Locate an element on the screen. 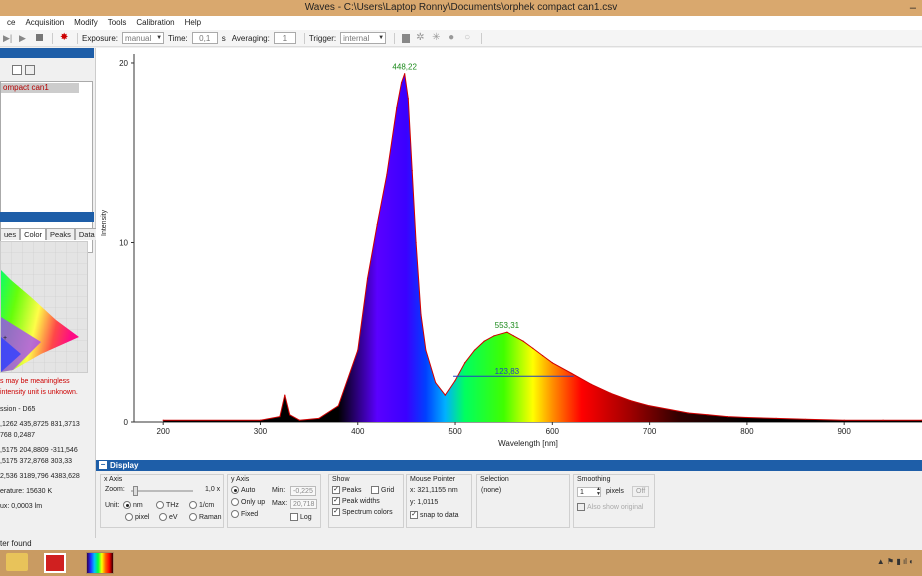 This screenshot has height=576, width=922. display-title: Display is located at coordinates (124, 465).